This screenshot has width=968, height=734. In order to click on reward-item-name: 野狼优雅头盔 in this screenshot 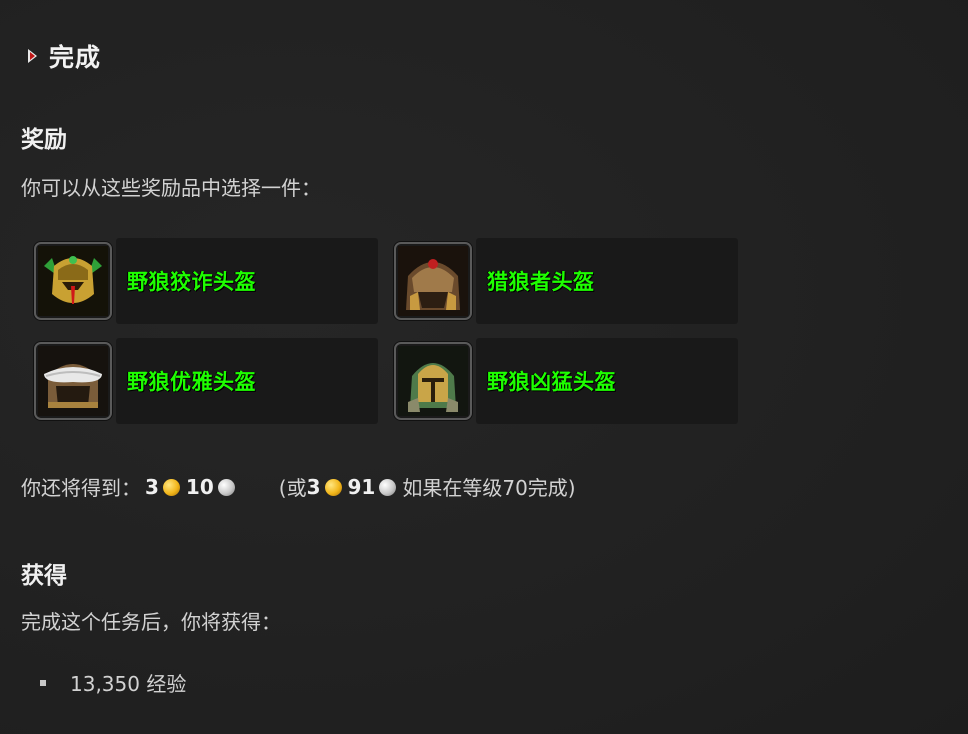, I will do `click(191, 381)`.